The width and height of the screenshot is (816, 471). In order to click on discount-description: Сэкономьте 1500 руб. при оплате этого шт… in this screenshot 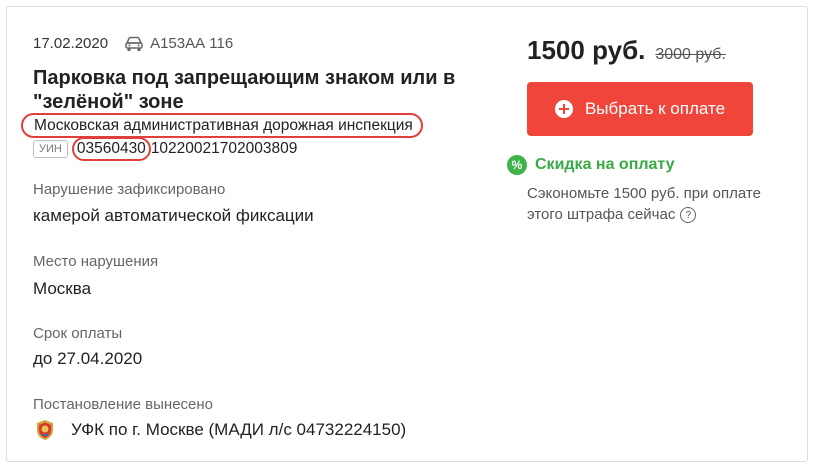, I will do `click(647, 204)`.